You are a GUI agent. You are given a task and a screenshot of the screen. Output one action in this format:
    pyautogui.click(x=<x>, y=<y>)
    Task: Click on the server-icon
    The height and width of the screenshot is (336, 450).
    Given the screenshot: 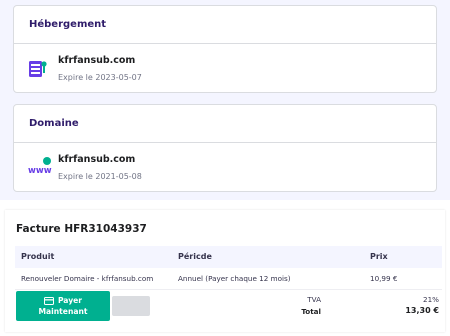 What is the action you would take?
    pyautogui.click(x=38, y=71)
    